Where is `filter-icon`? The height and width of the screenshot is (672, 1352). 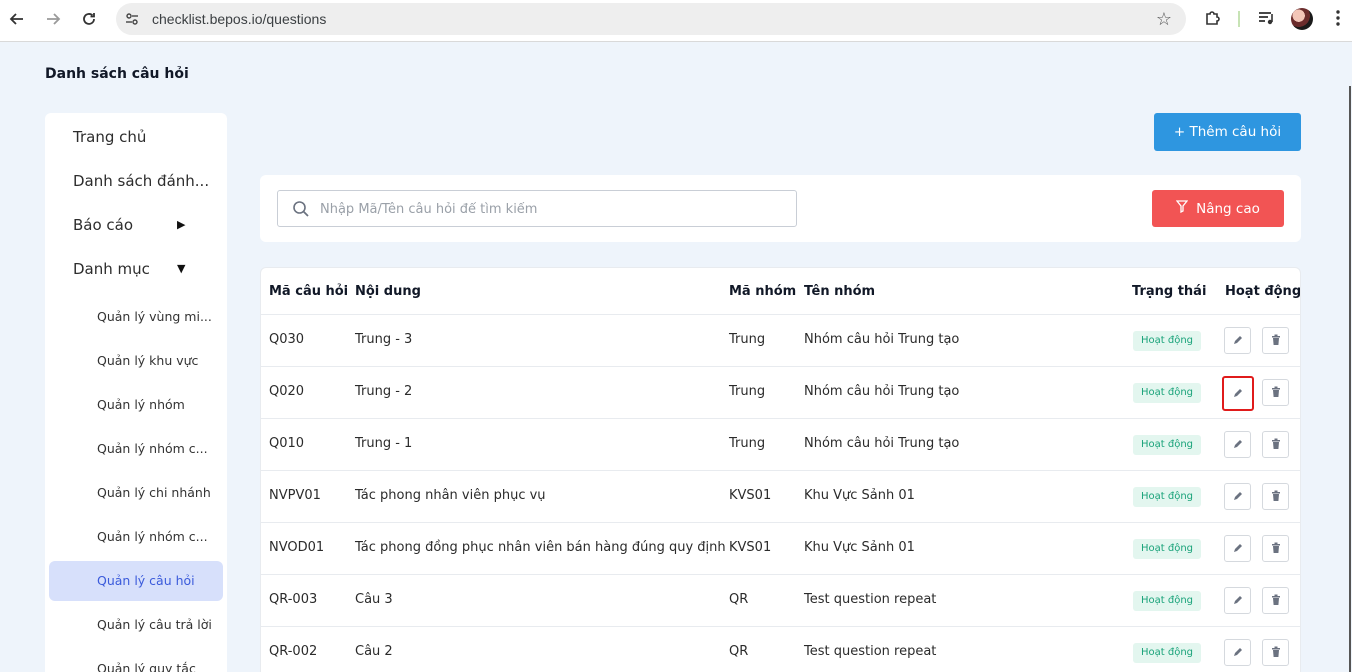
filter-icon is located at coordinates (1182, 208).